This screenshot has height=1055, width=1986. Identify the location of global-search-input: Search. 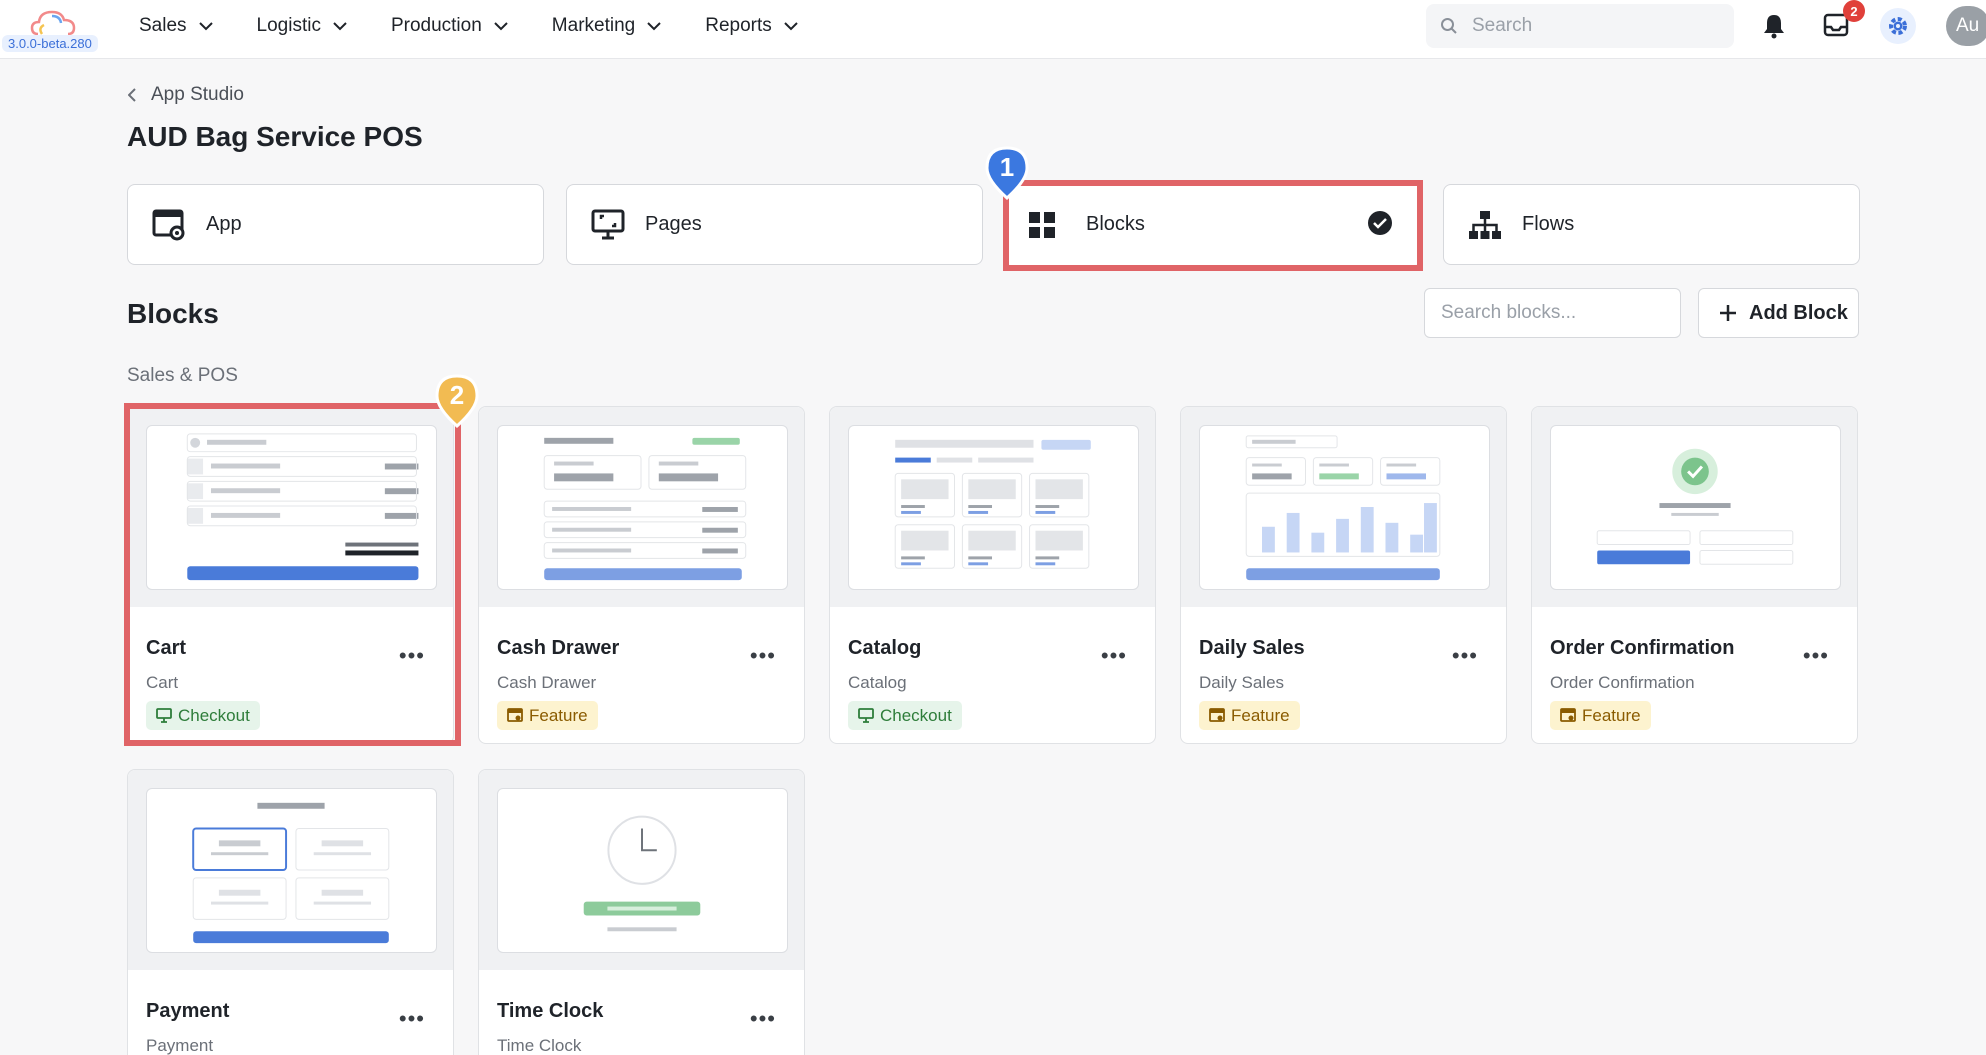
(1580, 26).